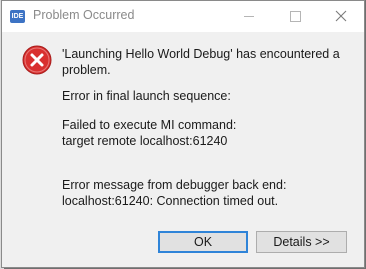 This screenshot has width=366, height=269. Describe the element at coordinates (203, 242) in the screenshot. I see `ok-button: OK` at that location.